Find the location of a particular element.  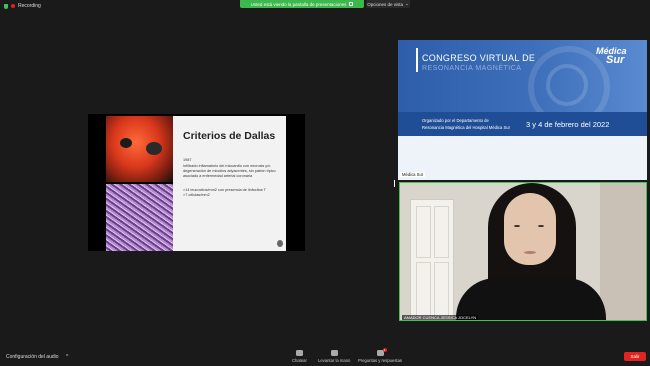

qa-button: 1 Preguntas y respuestas is located at coordinates (380, 355).